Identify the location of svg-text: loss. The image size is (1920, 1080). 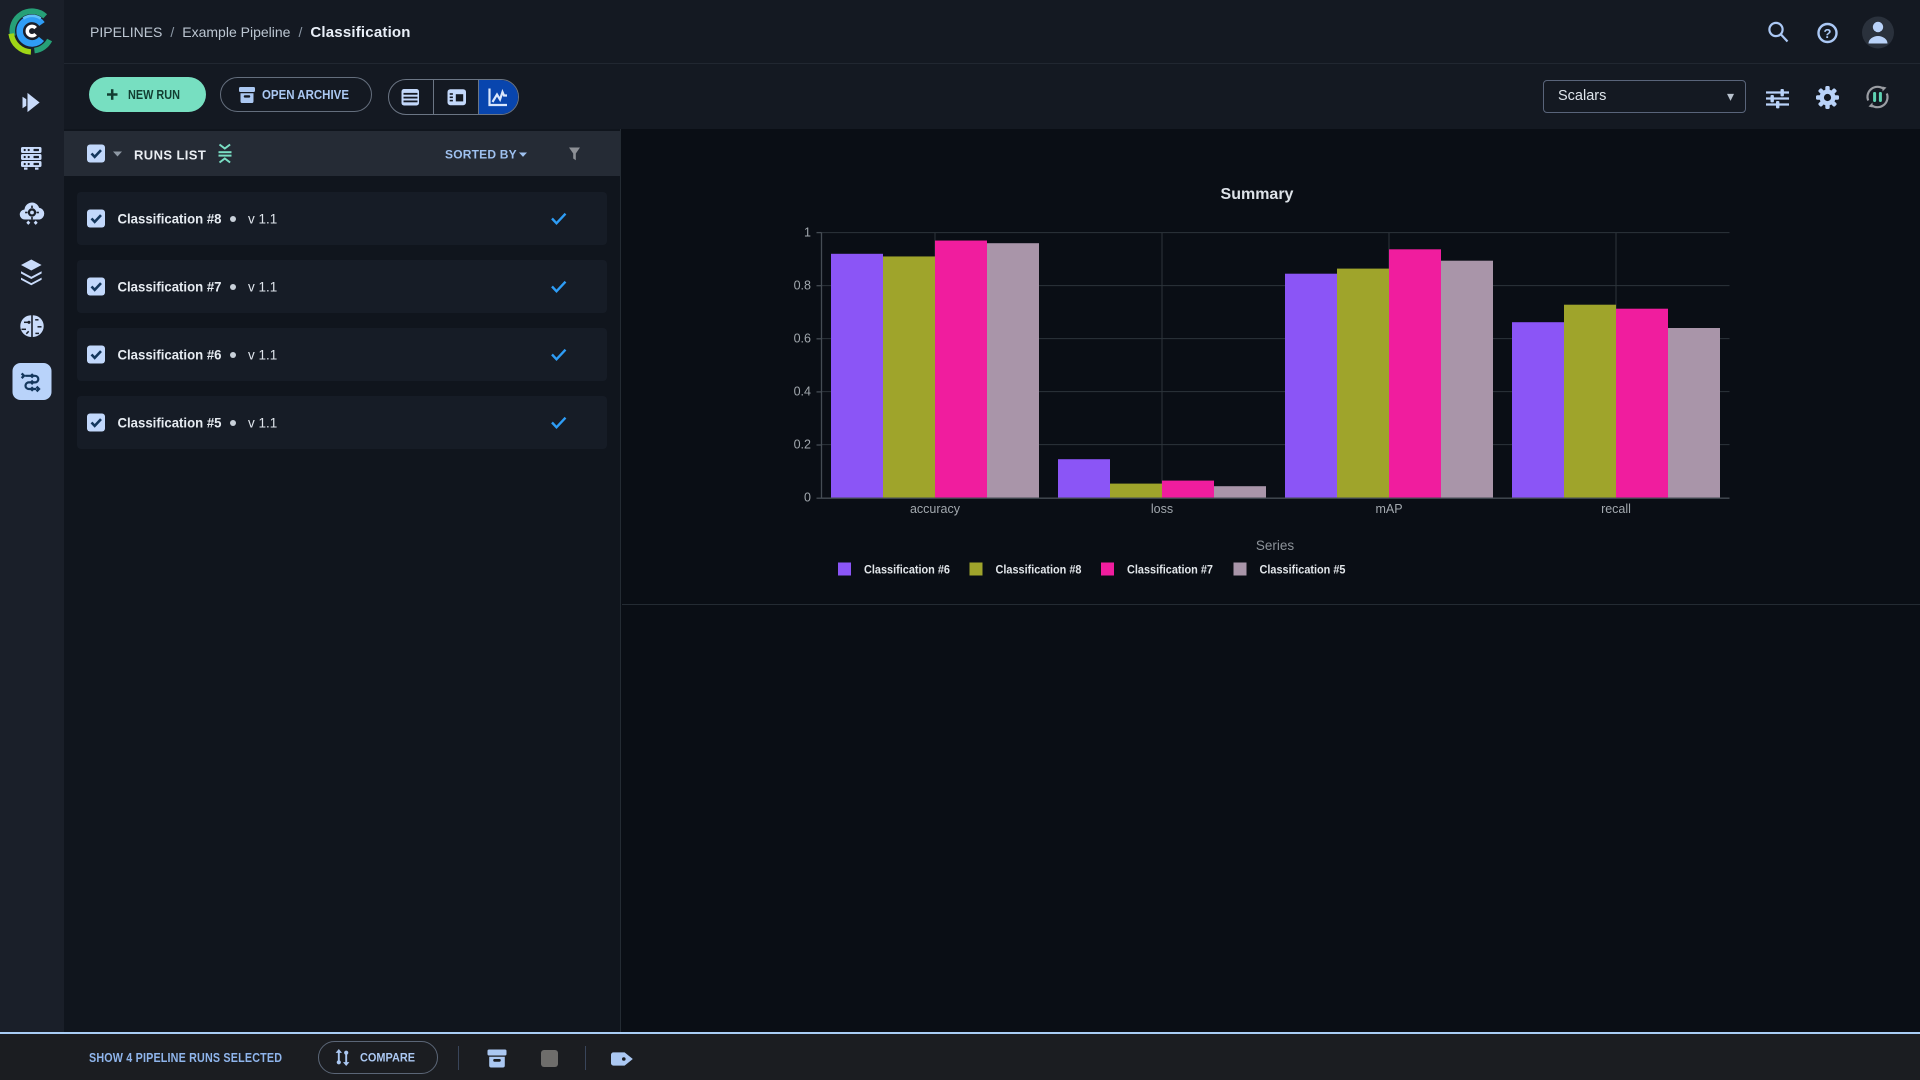
(1162, 509).